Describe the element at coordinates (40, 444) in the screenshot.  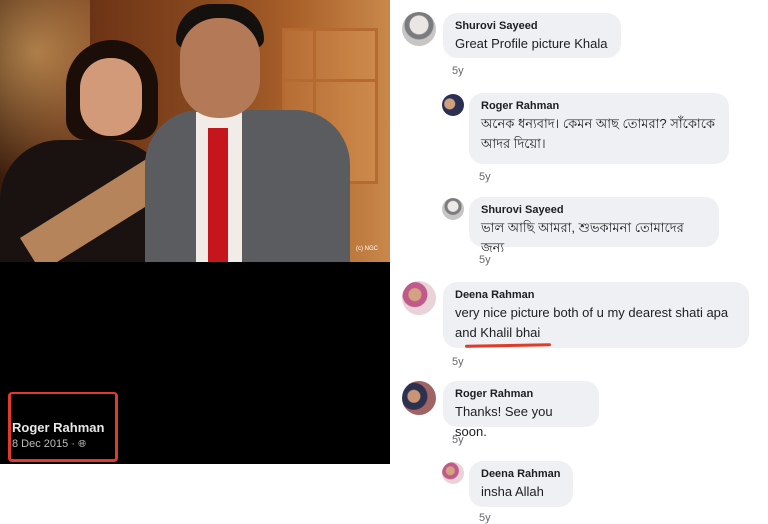
I see `post-date: 8 Dec 2015` at that location.